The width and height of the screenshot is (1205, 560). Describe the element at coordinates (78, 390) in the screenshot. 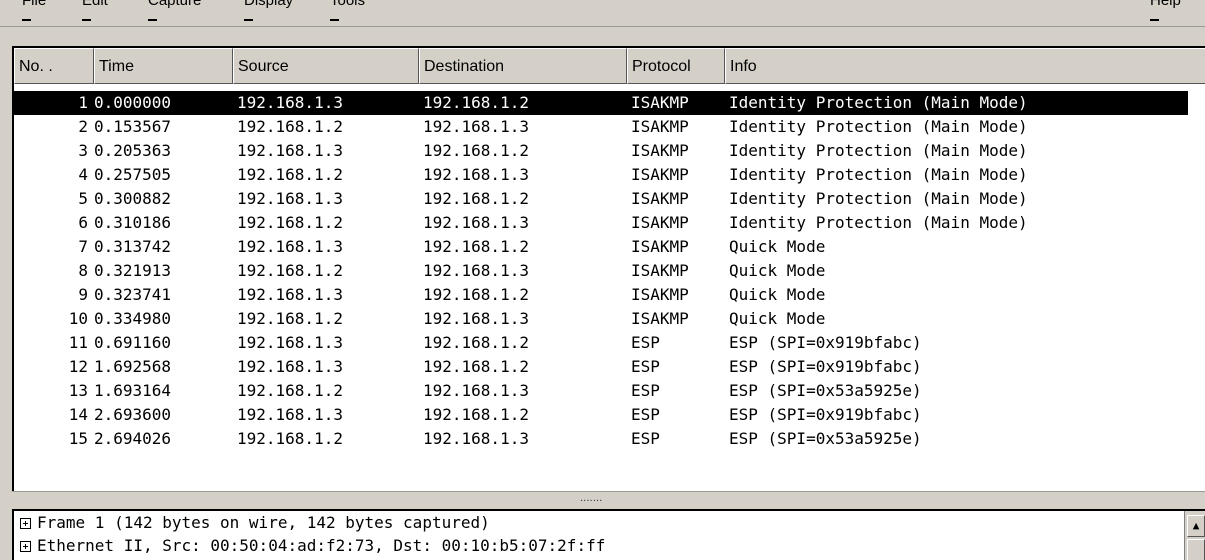

I see `packet-no: 13` at that location.